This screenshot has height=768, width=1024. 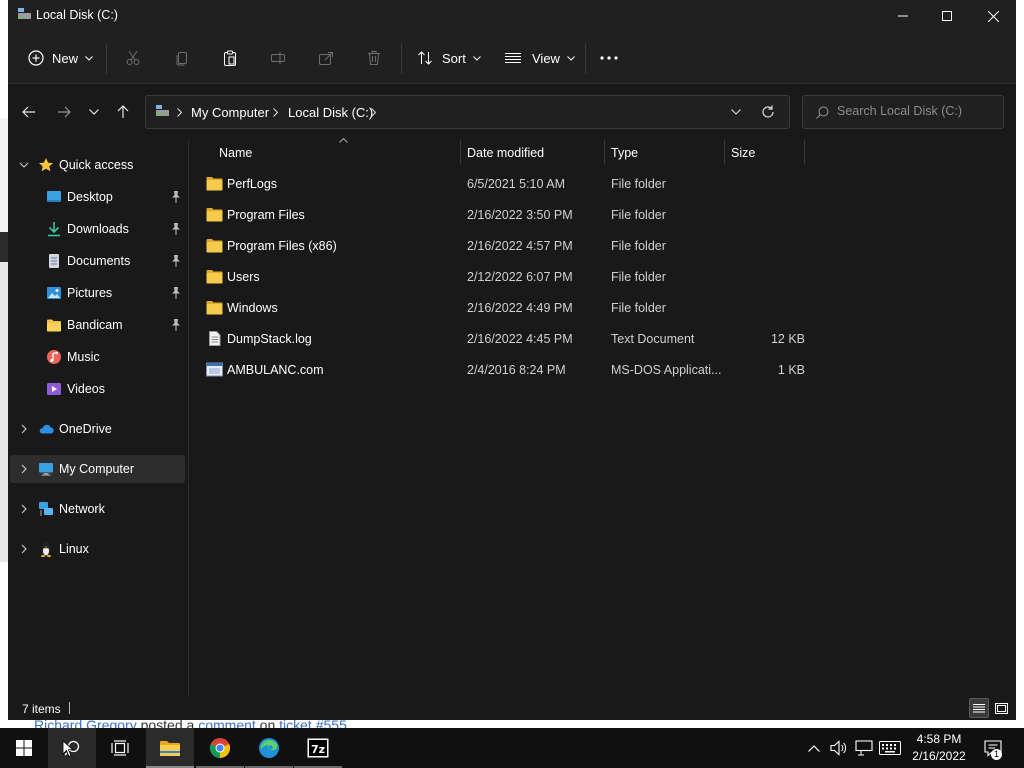 What do you see at coordinates (903, 16) in the screenshot?
I see `minimize-button` at bounding box center [903, 16].